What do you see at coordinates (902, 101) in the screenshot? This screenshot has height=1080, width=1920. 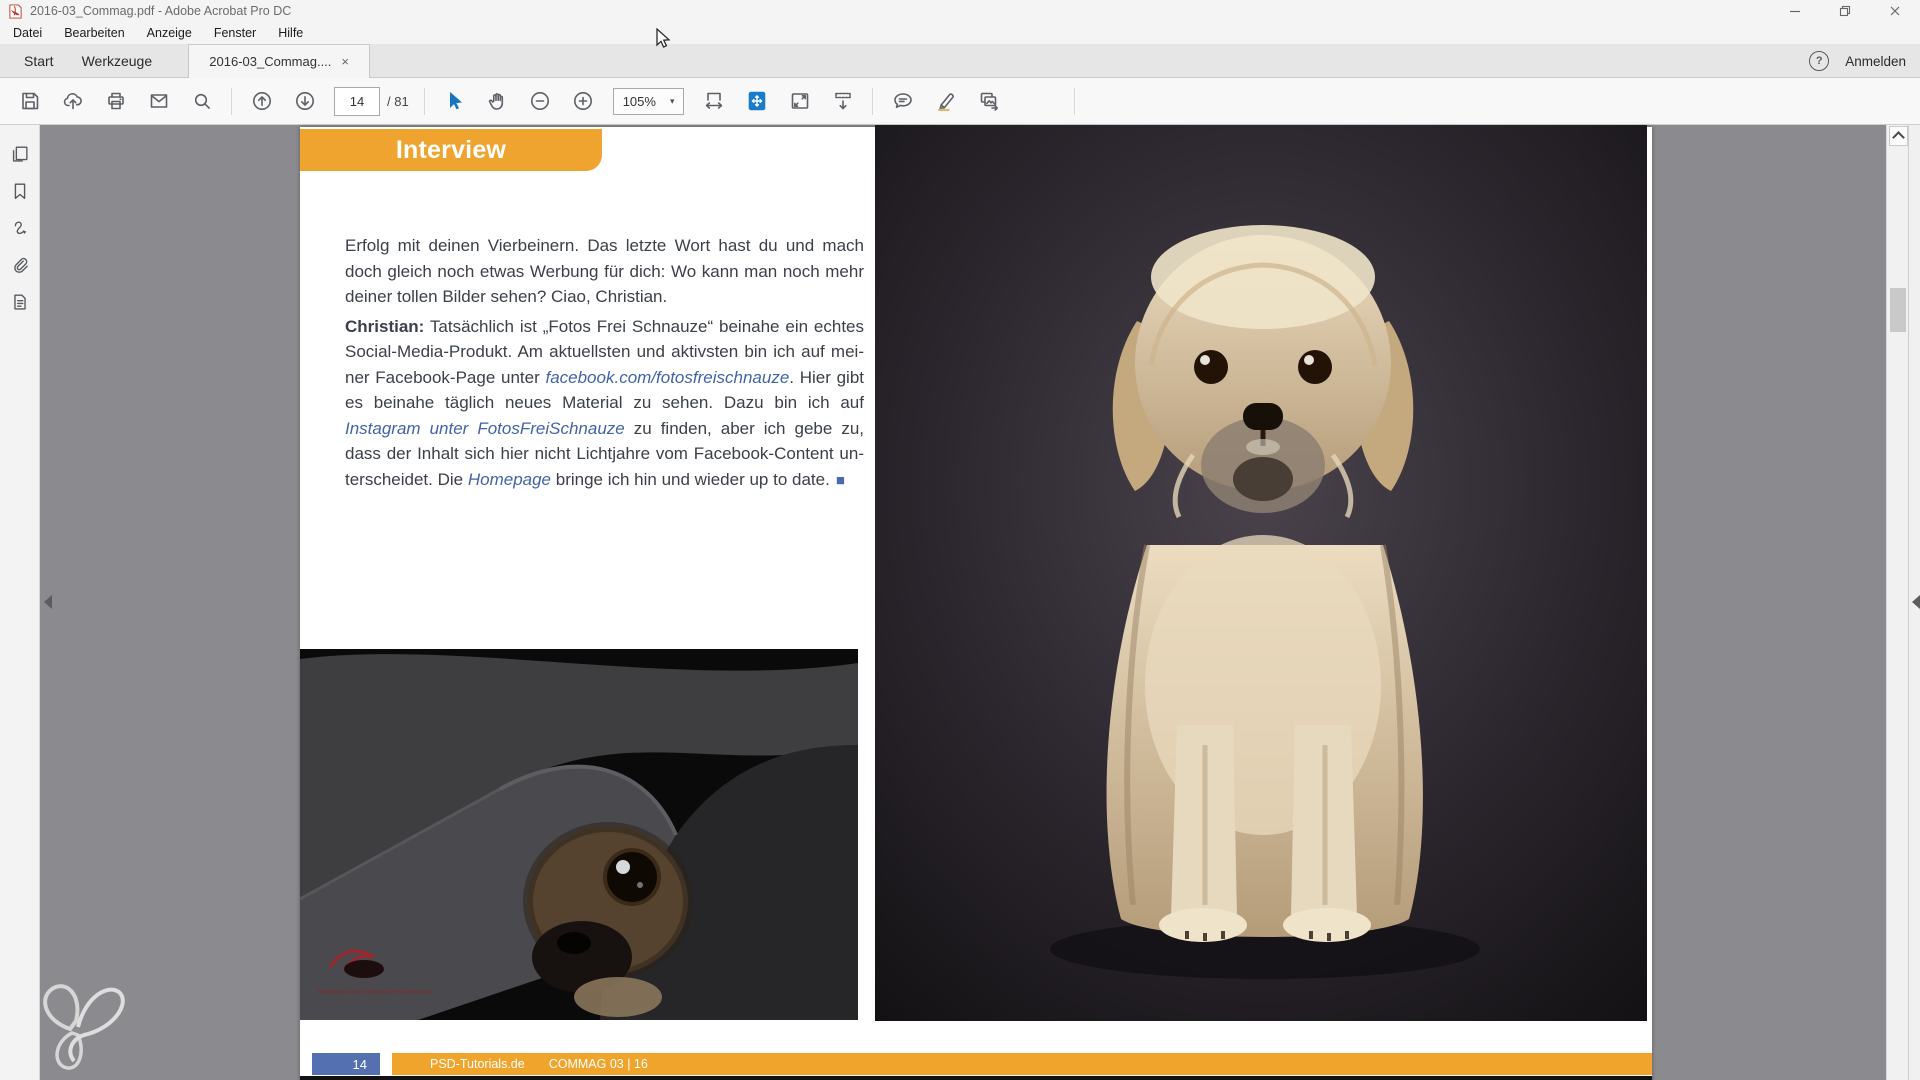 I see `comment-icon` at bounding box center [902, 101].